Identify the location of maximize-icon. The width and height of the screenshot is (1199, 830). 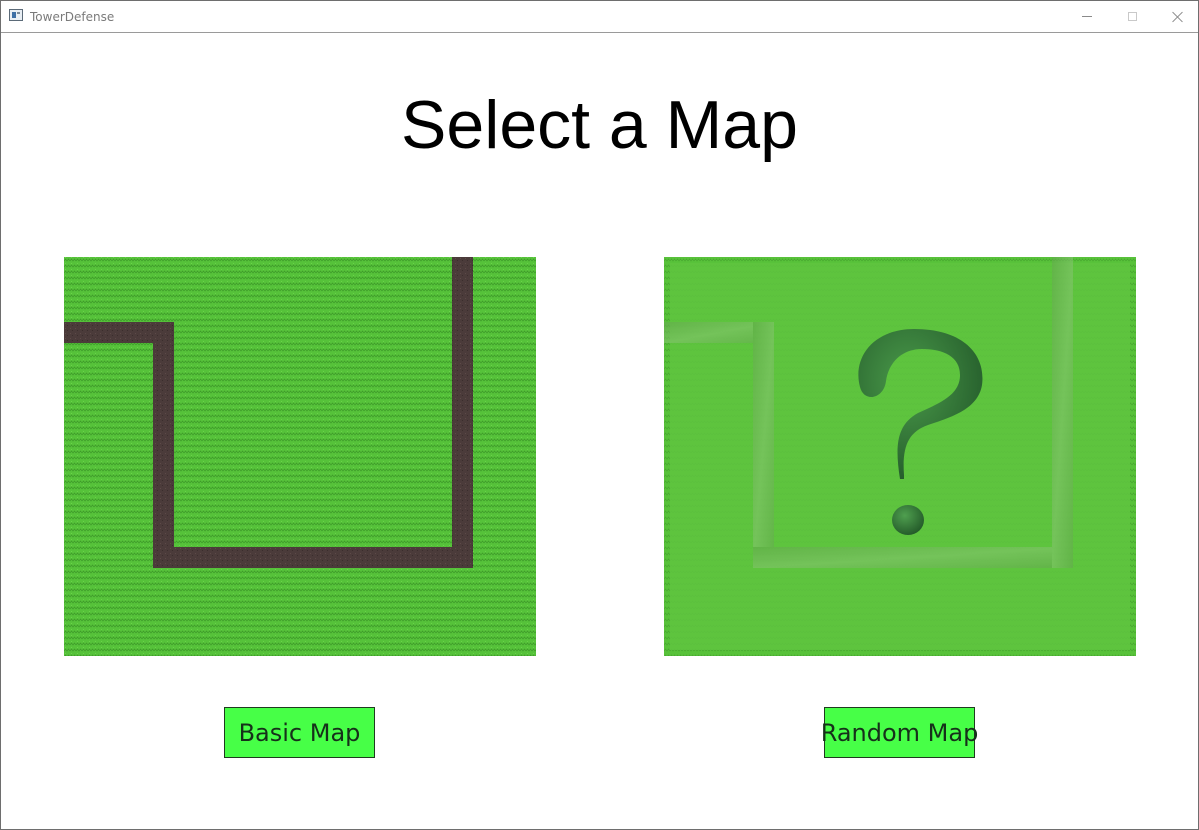
(1132, 16).